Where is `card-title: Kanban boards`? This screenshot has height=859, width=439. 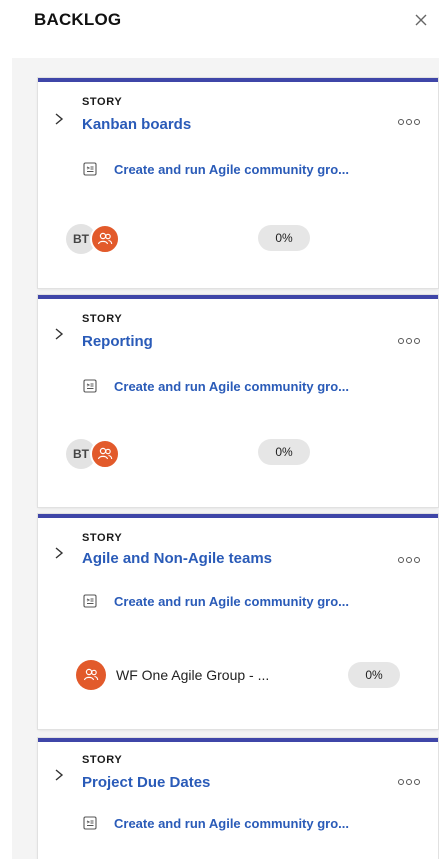
card-title: Kanban boards is located at coordinates (136, 124).